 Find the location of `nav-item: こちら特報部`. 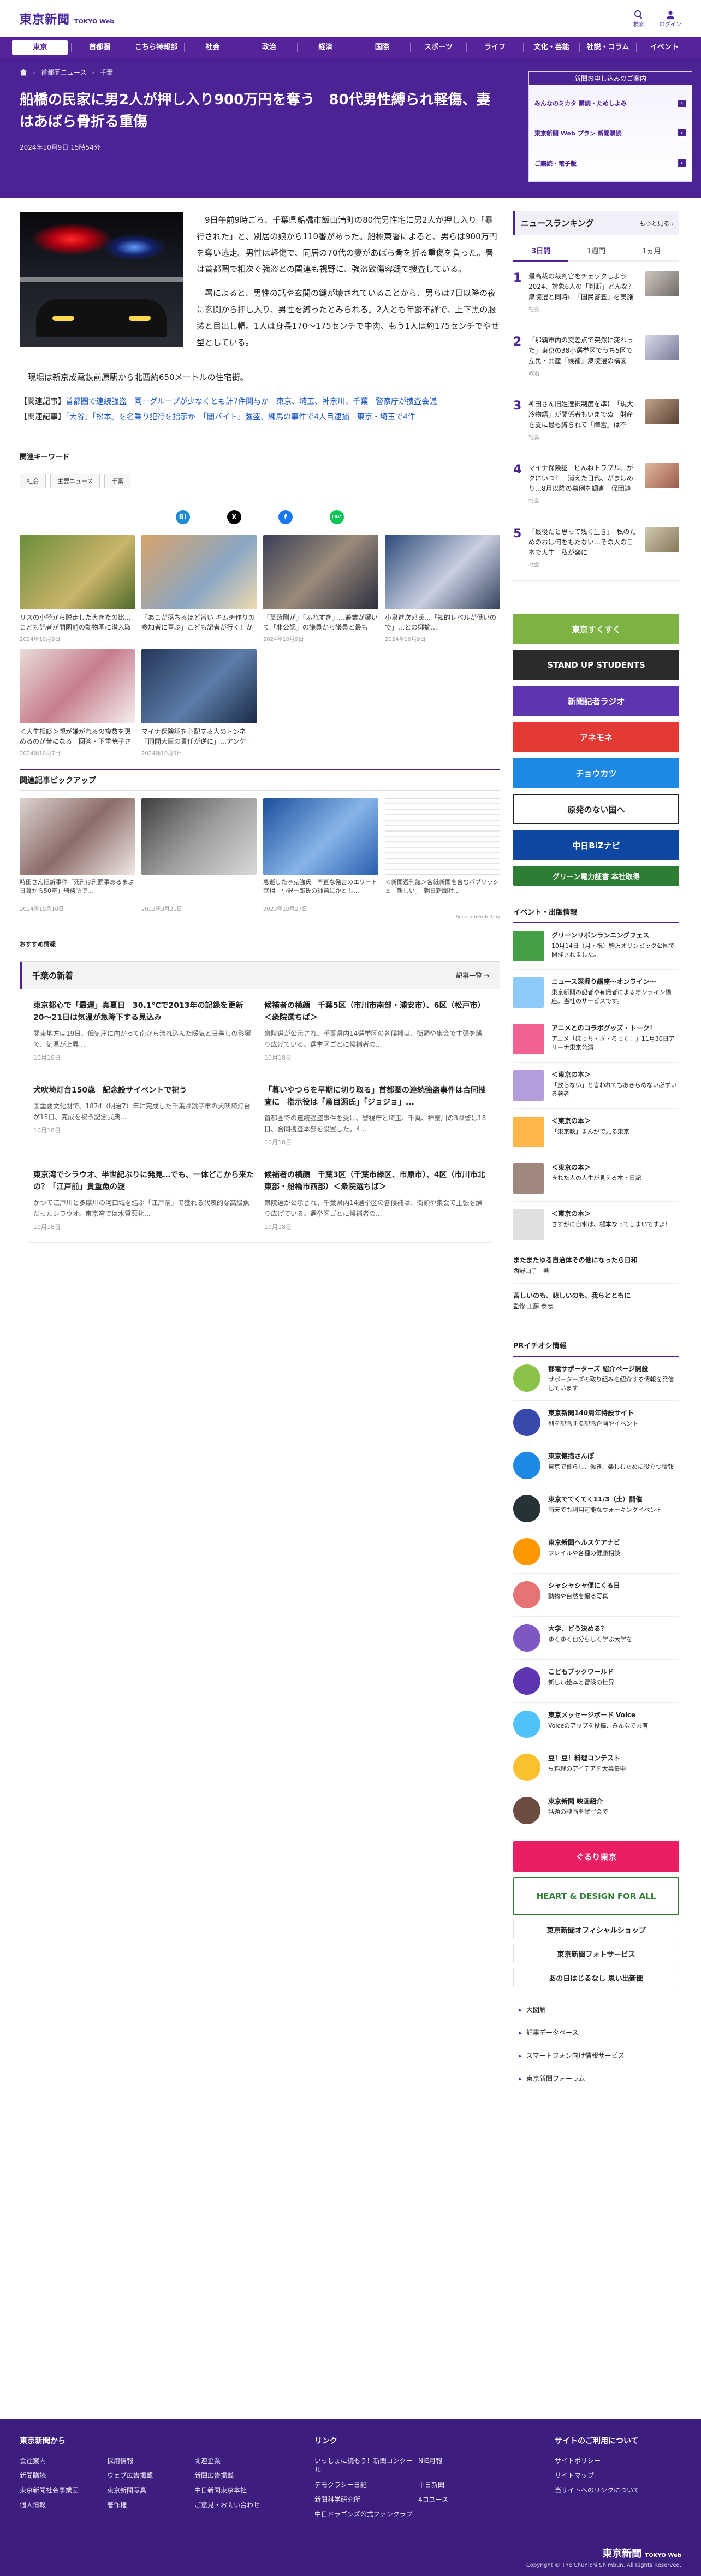

nav-item: こちら特報部 is located at coordinates (155, 47).